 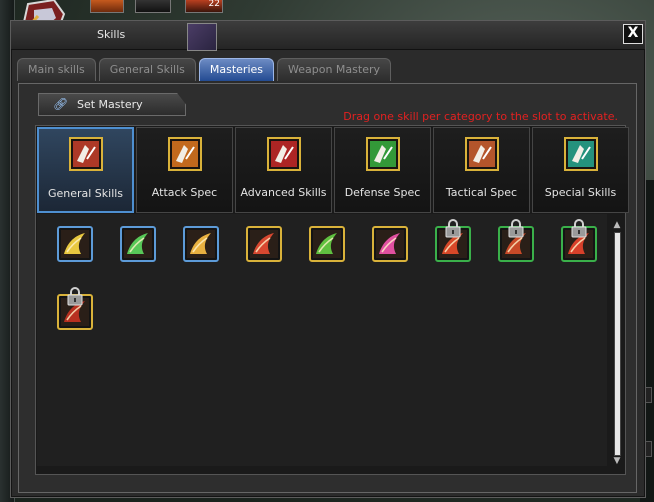 What do you see at coordinates (382, 192) in the screenshot?
I see `category-label: Defense Spec` at bounding box center [382, 192].